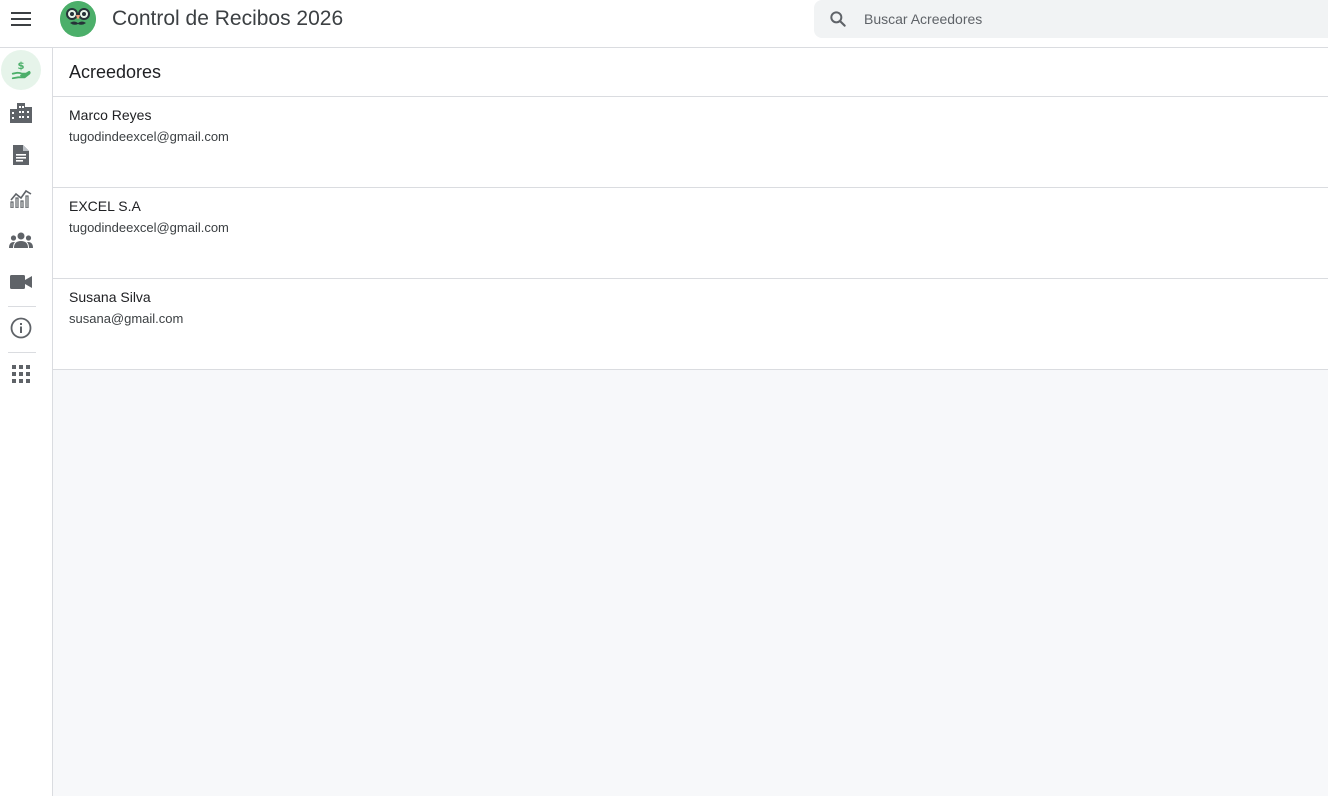 This screenshot has height=796, width=1328. I want to click on menu-button, so click(21, 19).